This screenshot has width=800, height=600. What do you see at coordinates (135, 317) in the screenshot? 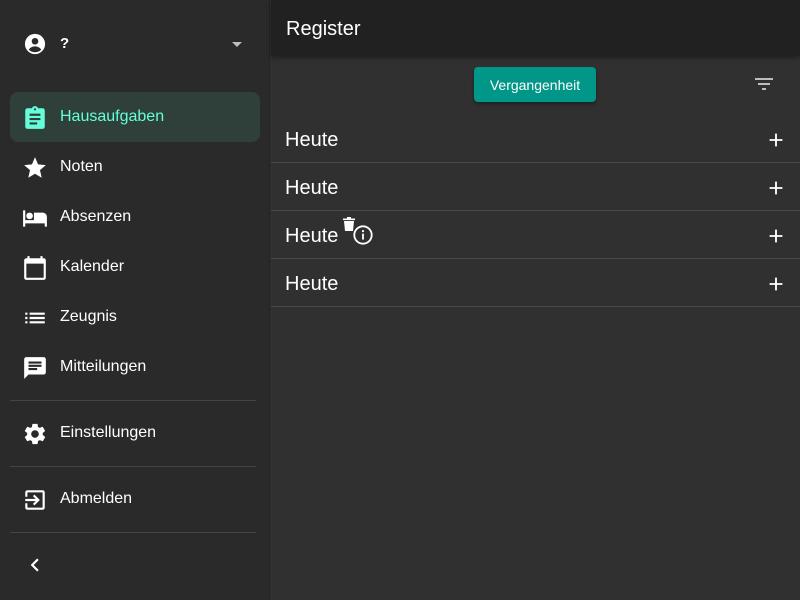
I see `sidebar-item-zeugnis: Zeugnis` at bounding box center [135, 317].